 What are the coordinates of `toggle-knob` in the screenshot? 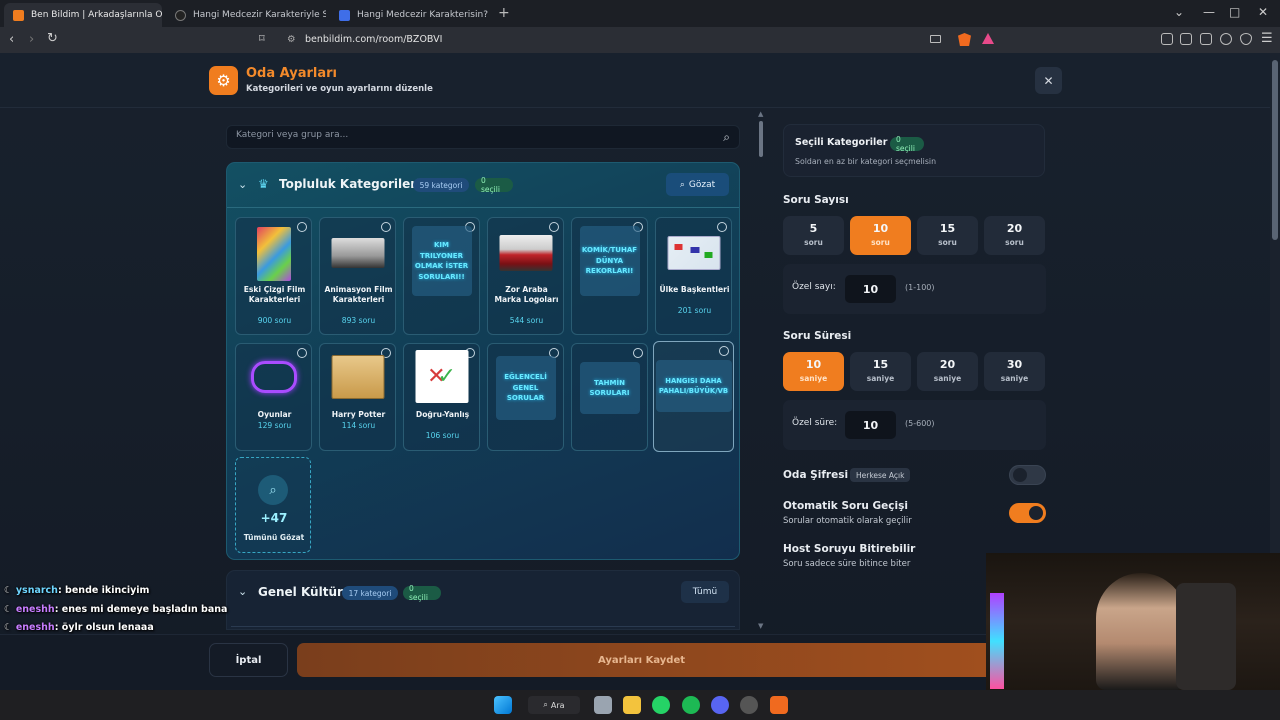 It's located at (1020, 475).